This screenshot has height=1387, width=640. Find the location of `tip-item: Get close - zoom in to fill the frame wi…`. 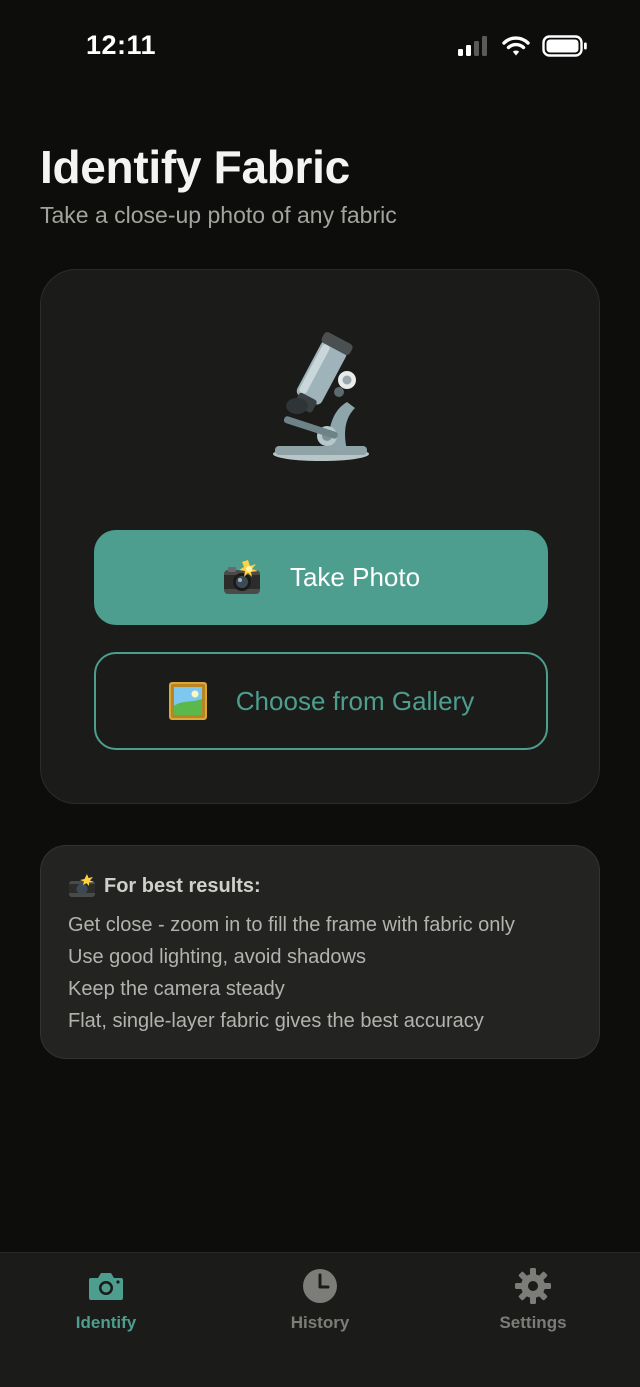

tip-item: Get close - zoom in to fill the frame wi… is located at coordinates (291, 925).